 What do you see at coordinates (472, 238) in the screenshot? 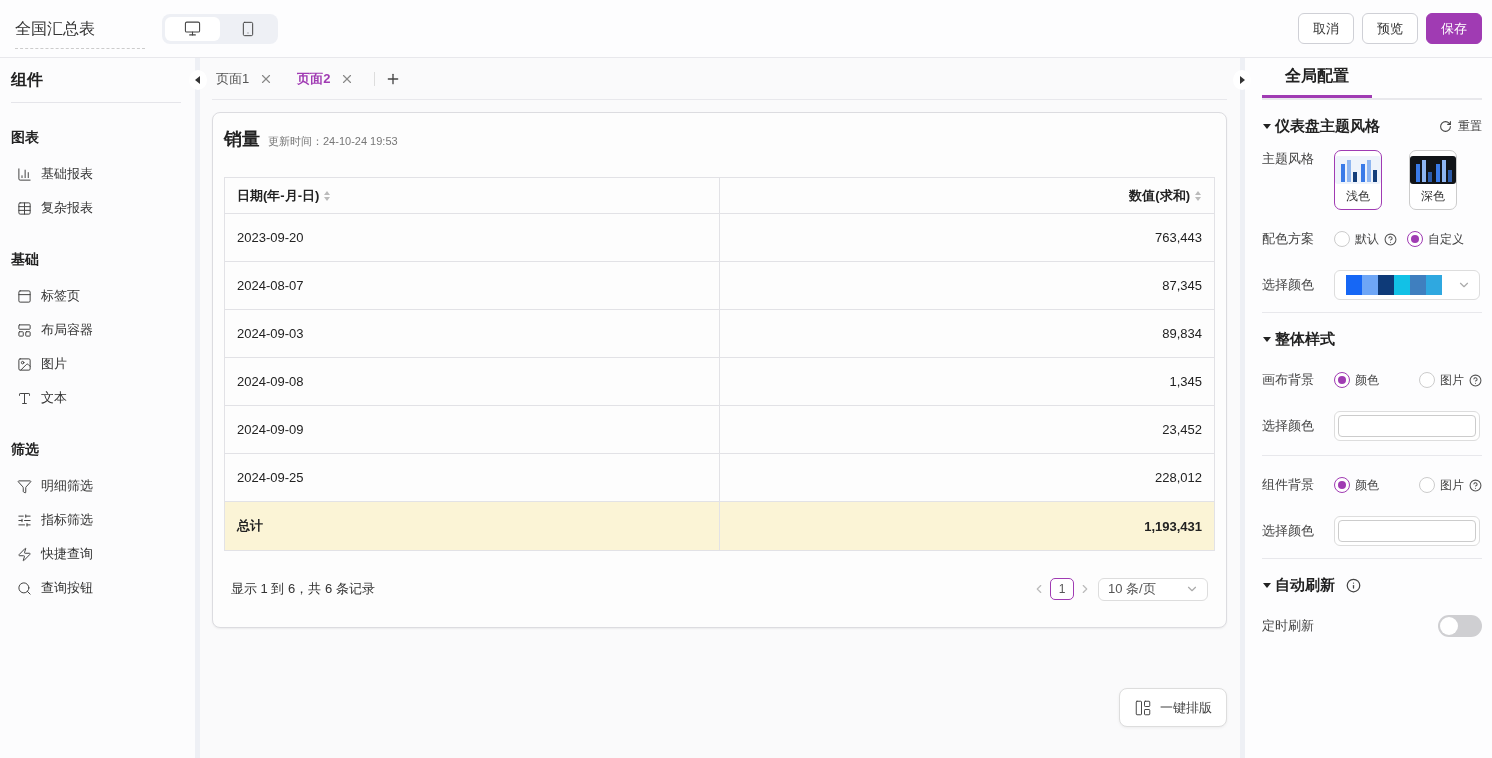
I see `table-cell: 2023-09-20` at bounding box center [472, 238].